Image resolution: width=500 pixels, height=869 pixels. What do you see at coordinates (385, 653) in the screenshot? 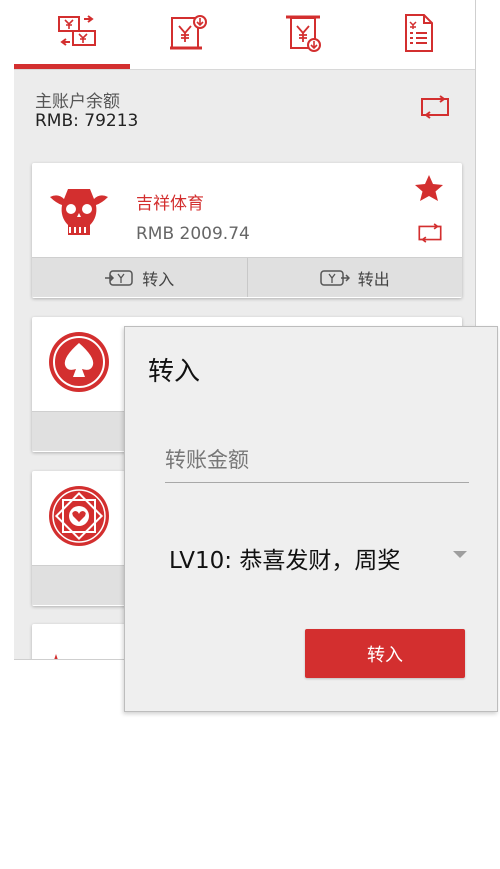
I see `confirm-transfer-button: 转入` at bounding box center [385, 653].